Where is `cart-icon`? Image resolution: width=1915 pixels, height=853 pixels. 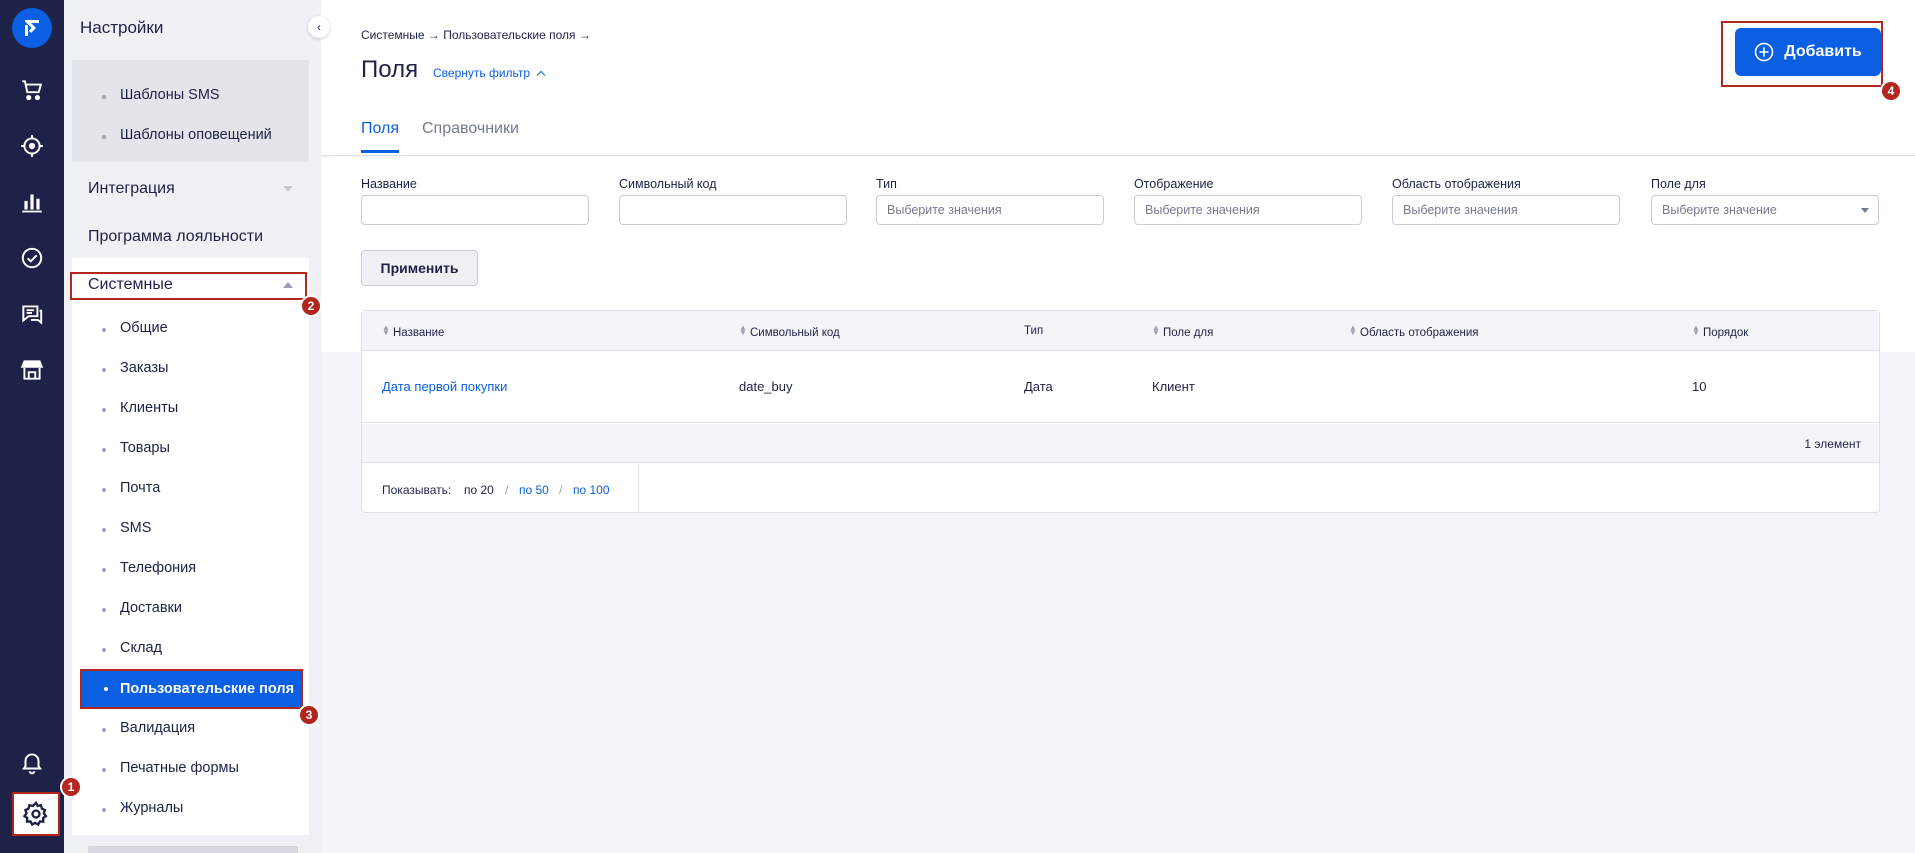
cart-icon is located at coordinates (32, 90).